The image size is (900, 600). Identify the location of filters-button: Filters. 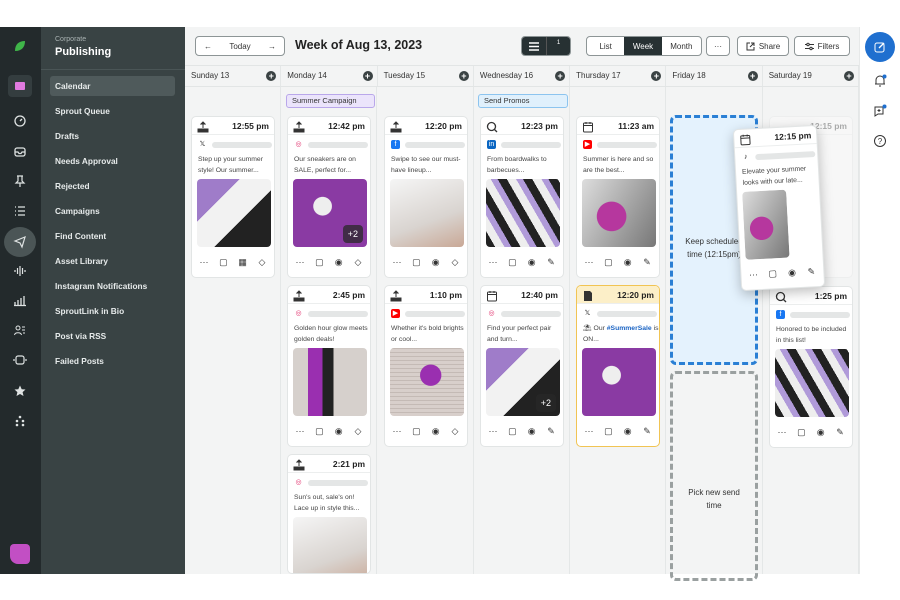
(822, 46).